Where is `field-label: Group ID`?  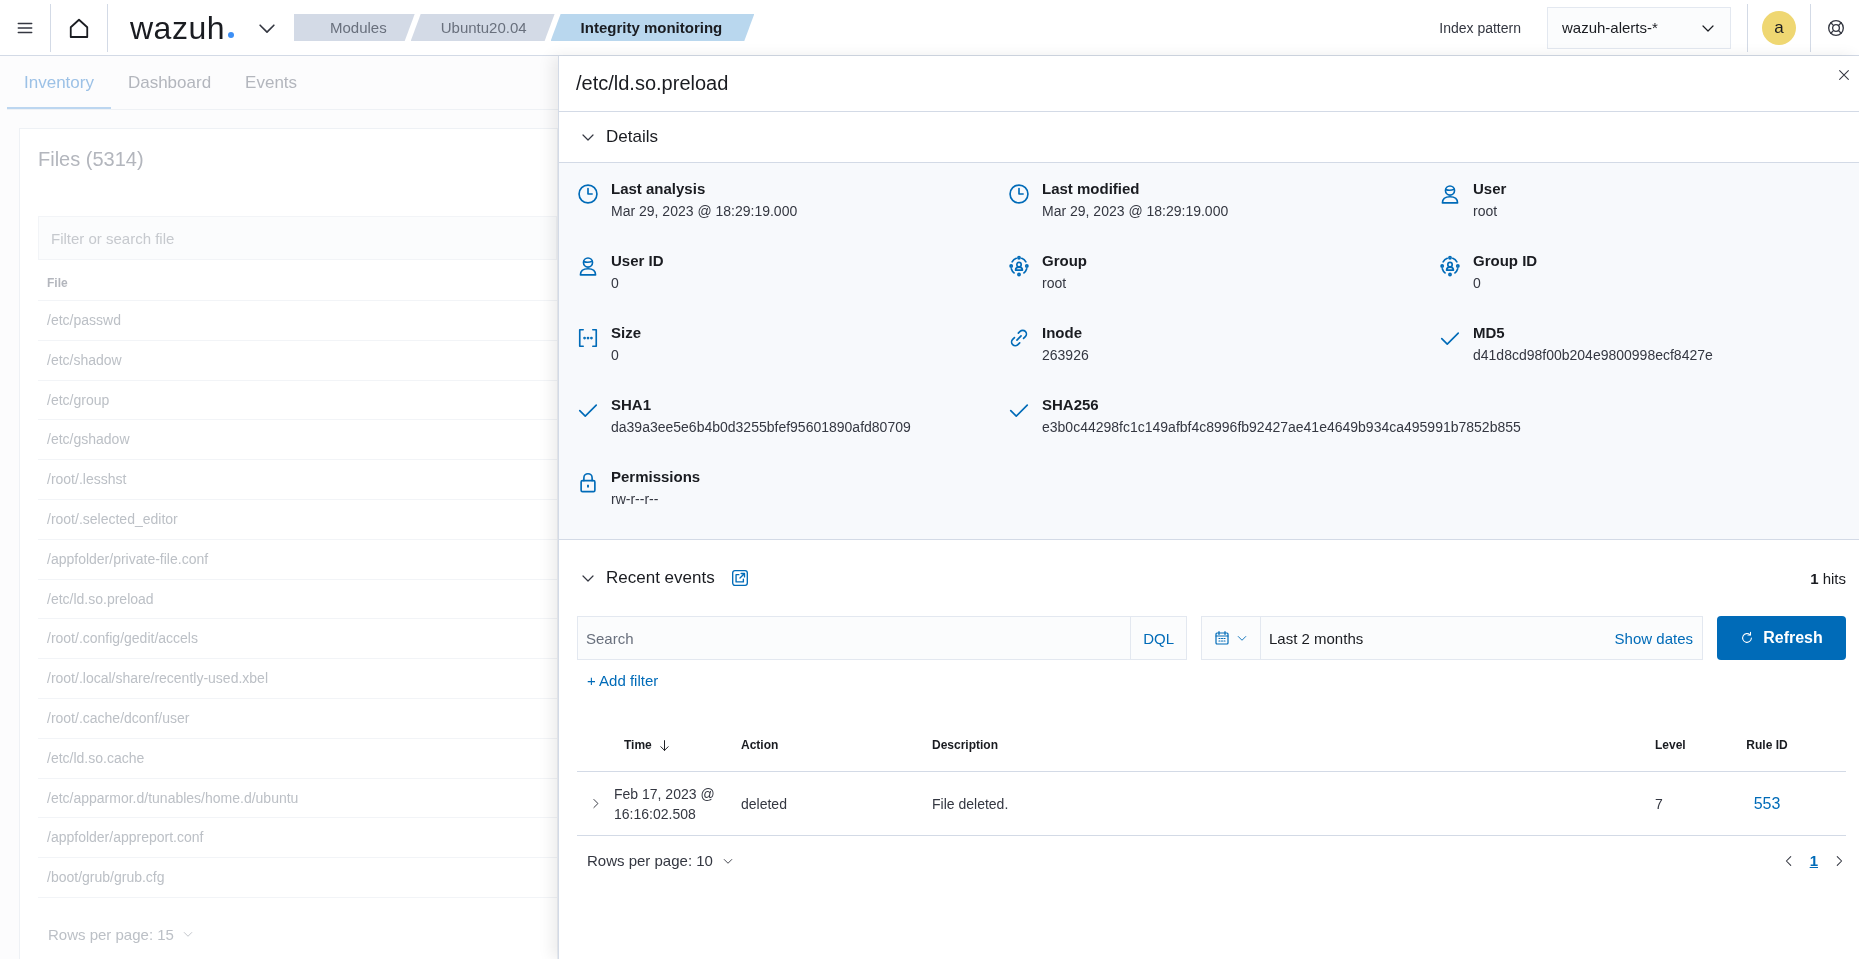
field-label: Group ID is located at coordinates (1505, 261).